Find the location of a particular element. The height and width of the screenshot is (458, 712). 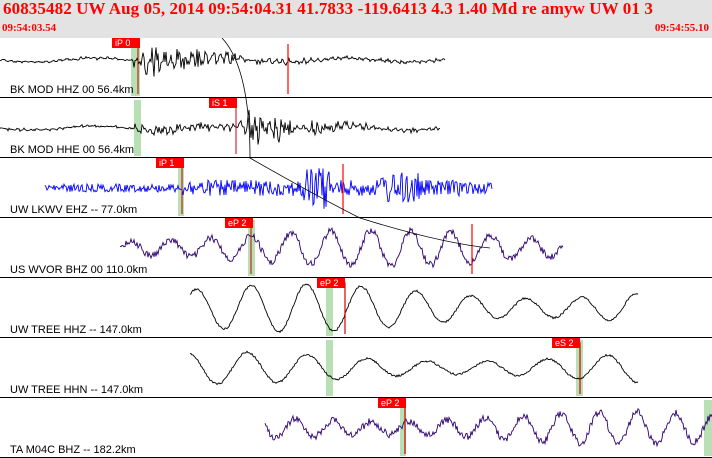

pick-label: eS 2 is located at coordinates (564, 343).